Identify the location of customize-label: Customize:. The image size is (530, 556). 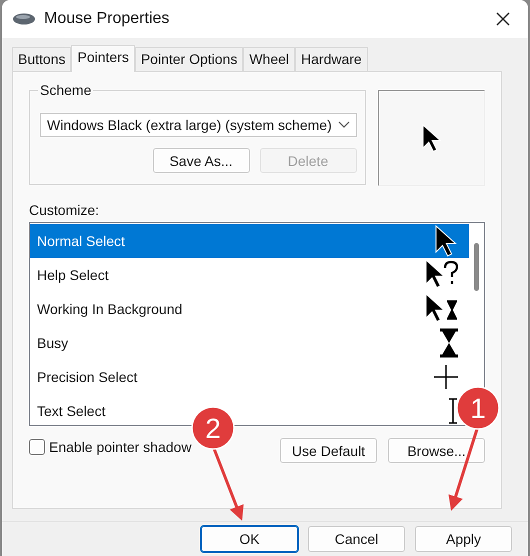
(64, 210).